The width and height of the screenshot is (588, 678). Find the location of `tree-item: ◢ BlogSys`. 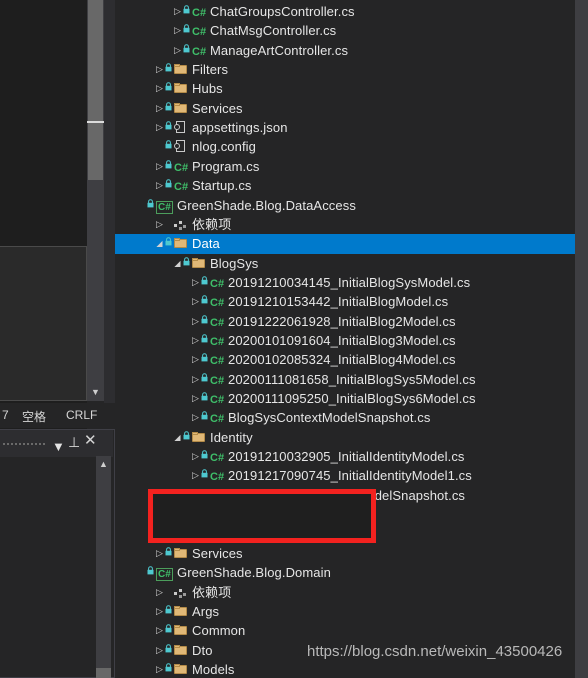

tree-item: ◢ BlogSys is located at coordinates (345, 263).